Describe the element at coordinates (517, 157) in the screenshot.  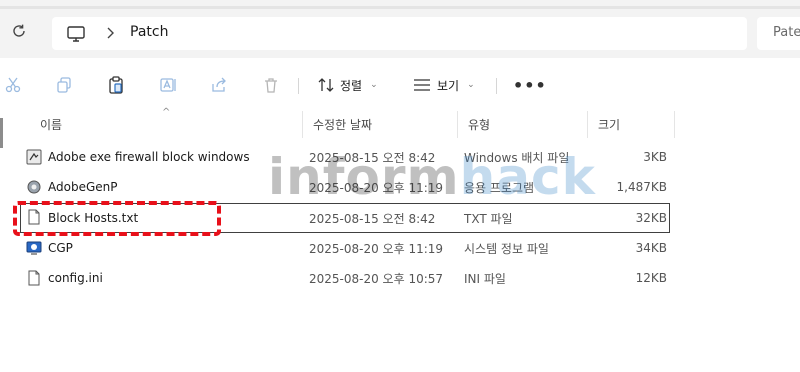
I see `file-type: Windows 배치 파일` at that location.